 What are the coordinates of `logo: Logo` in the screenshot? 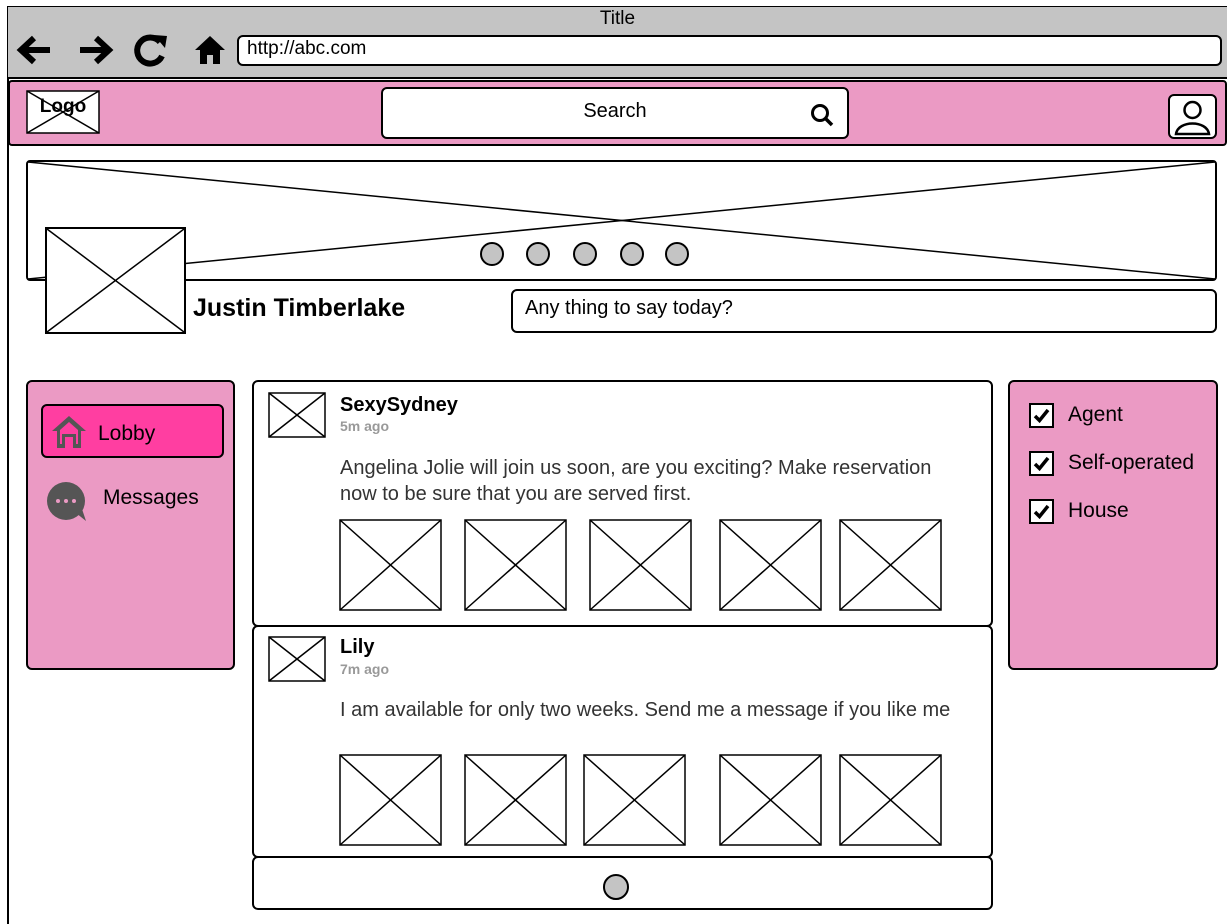 It's located at (63, 112).